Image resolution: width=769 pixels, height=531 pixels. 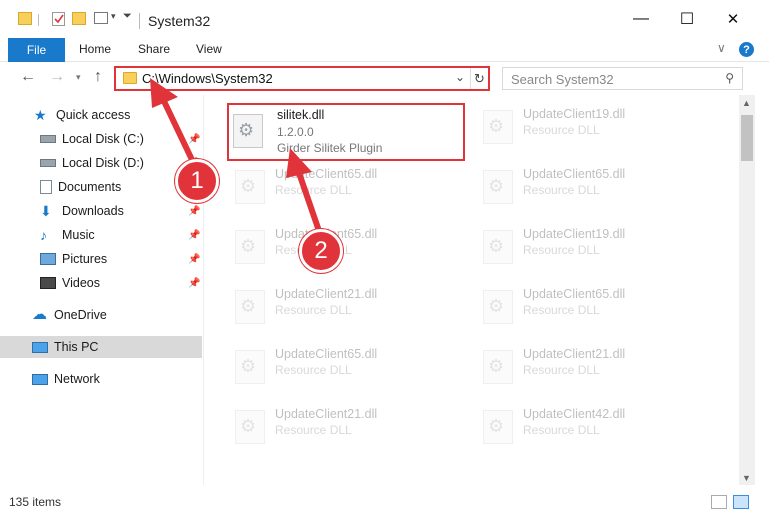 I want to click on step-2-badge: 2, so click(x=321, y=251).